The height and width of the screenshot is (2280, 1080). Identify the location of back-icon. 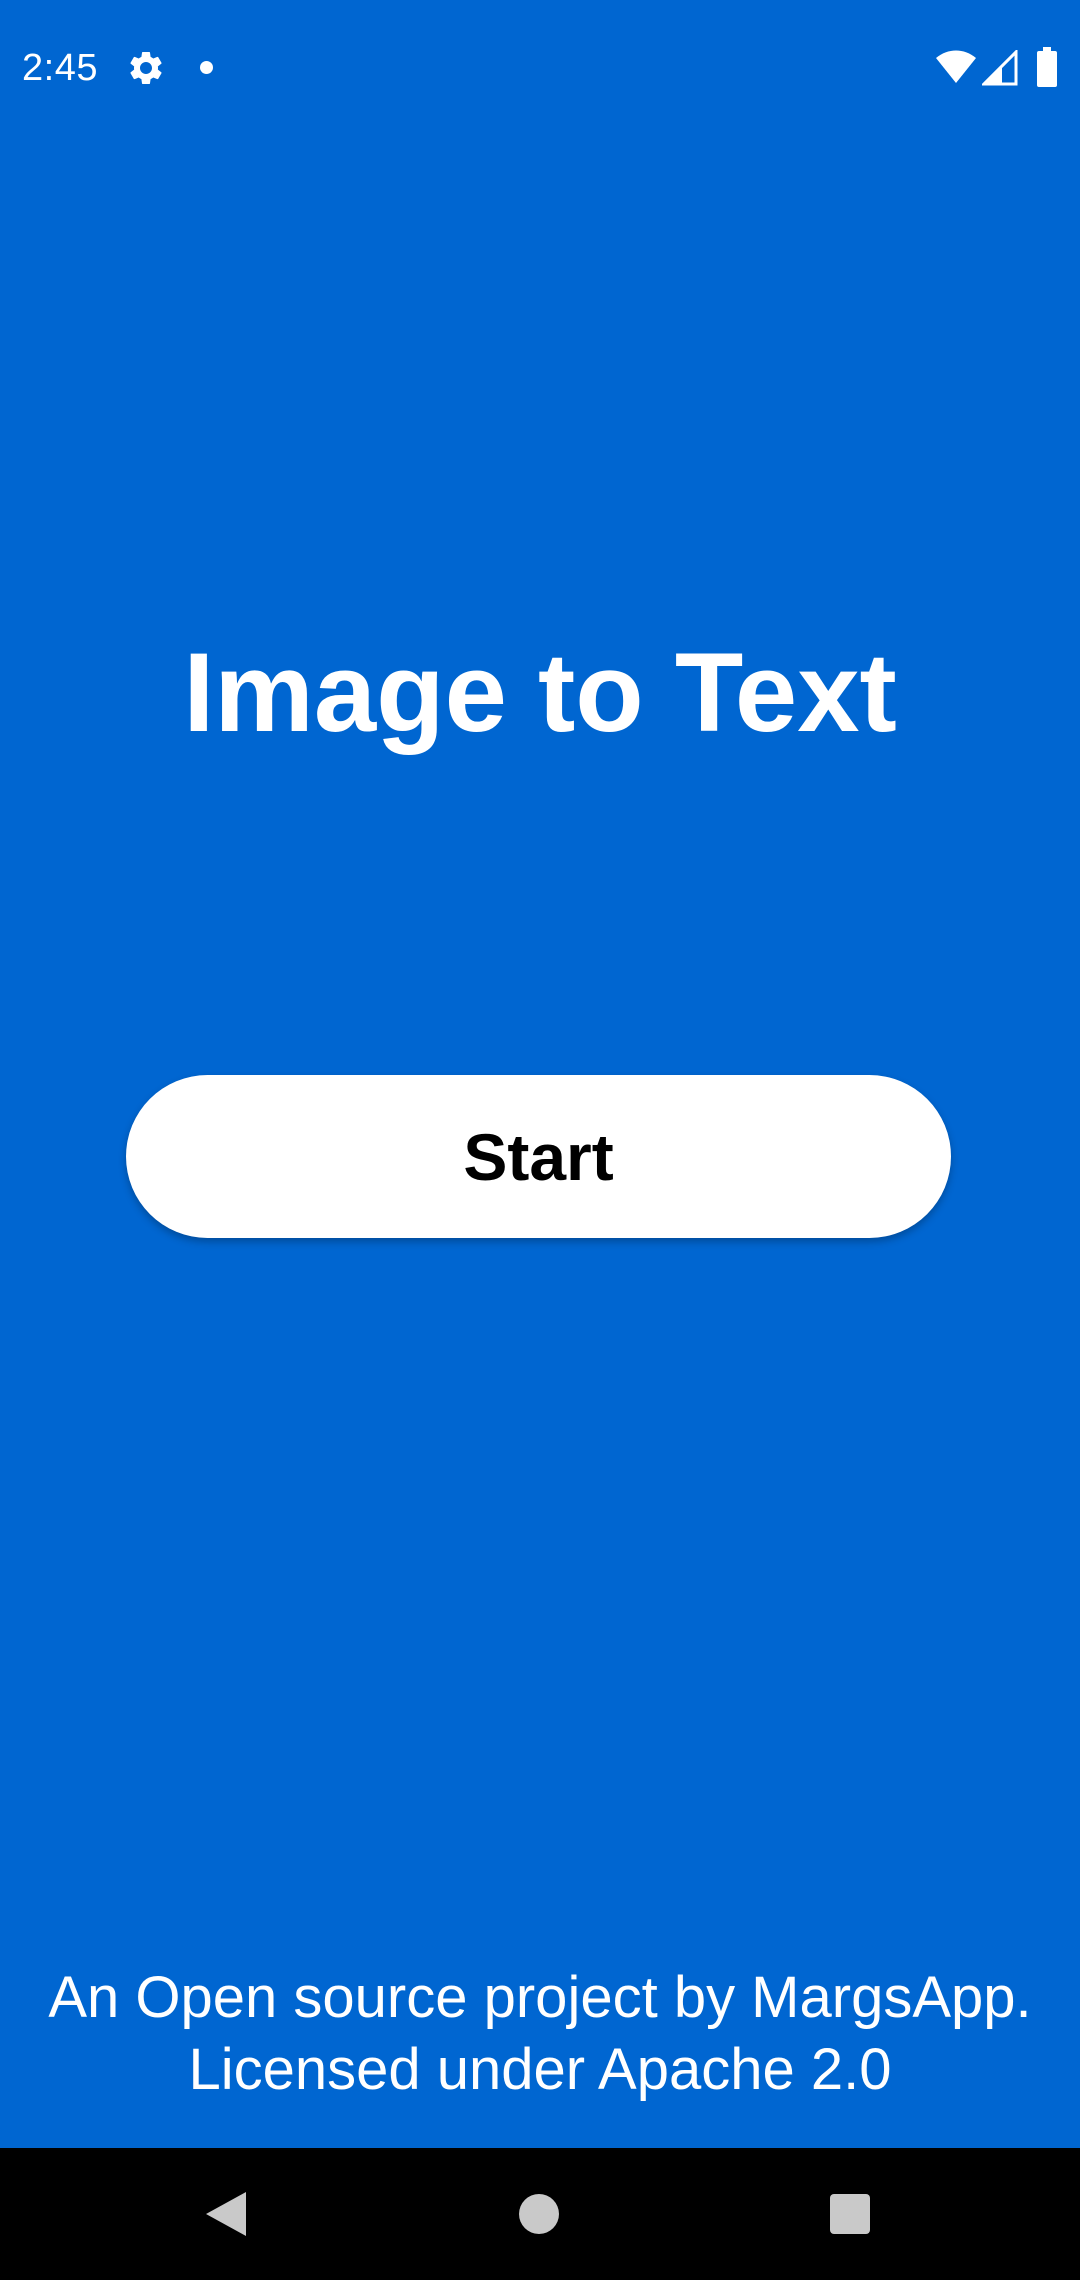
(226, 2214).